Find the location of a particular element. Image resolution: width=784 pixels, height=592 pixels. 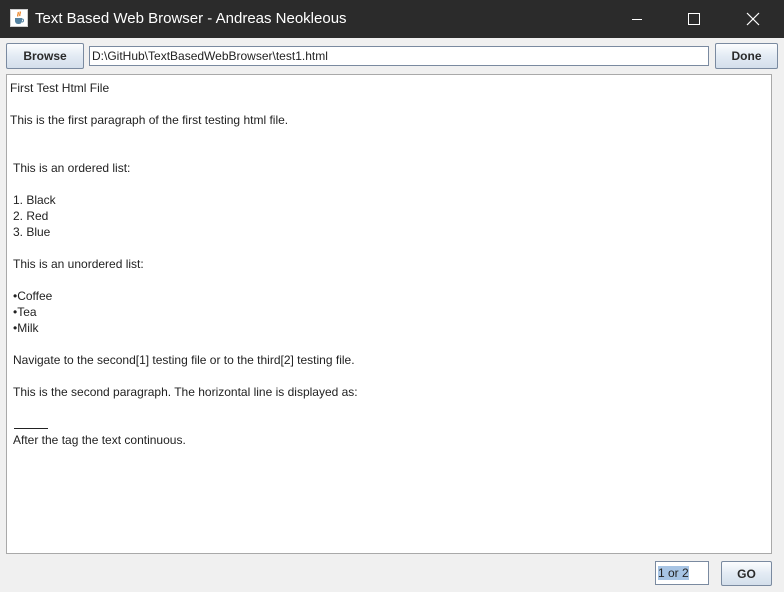

unordered-list-item: •Coffee is located at coordinates (33, 296).